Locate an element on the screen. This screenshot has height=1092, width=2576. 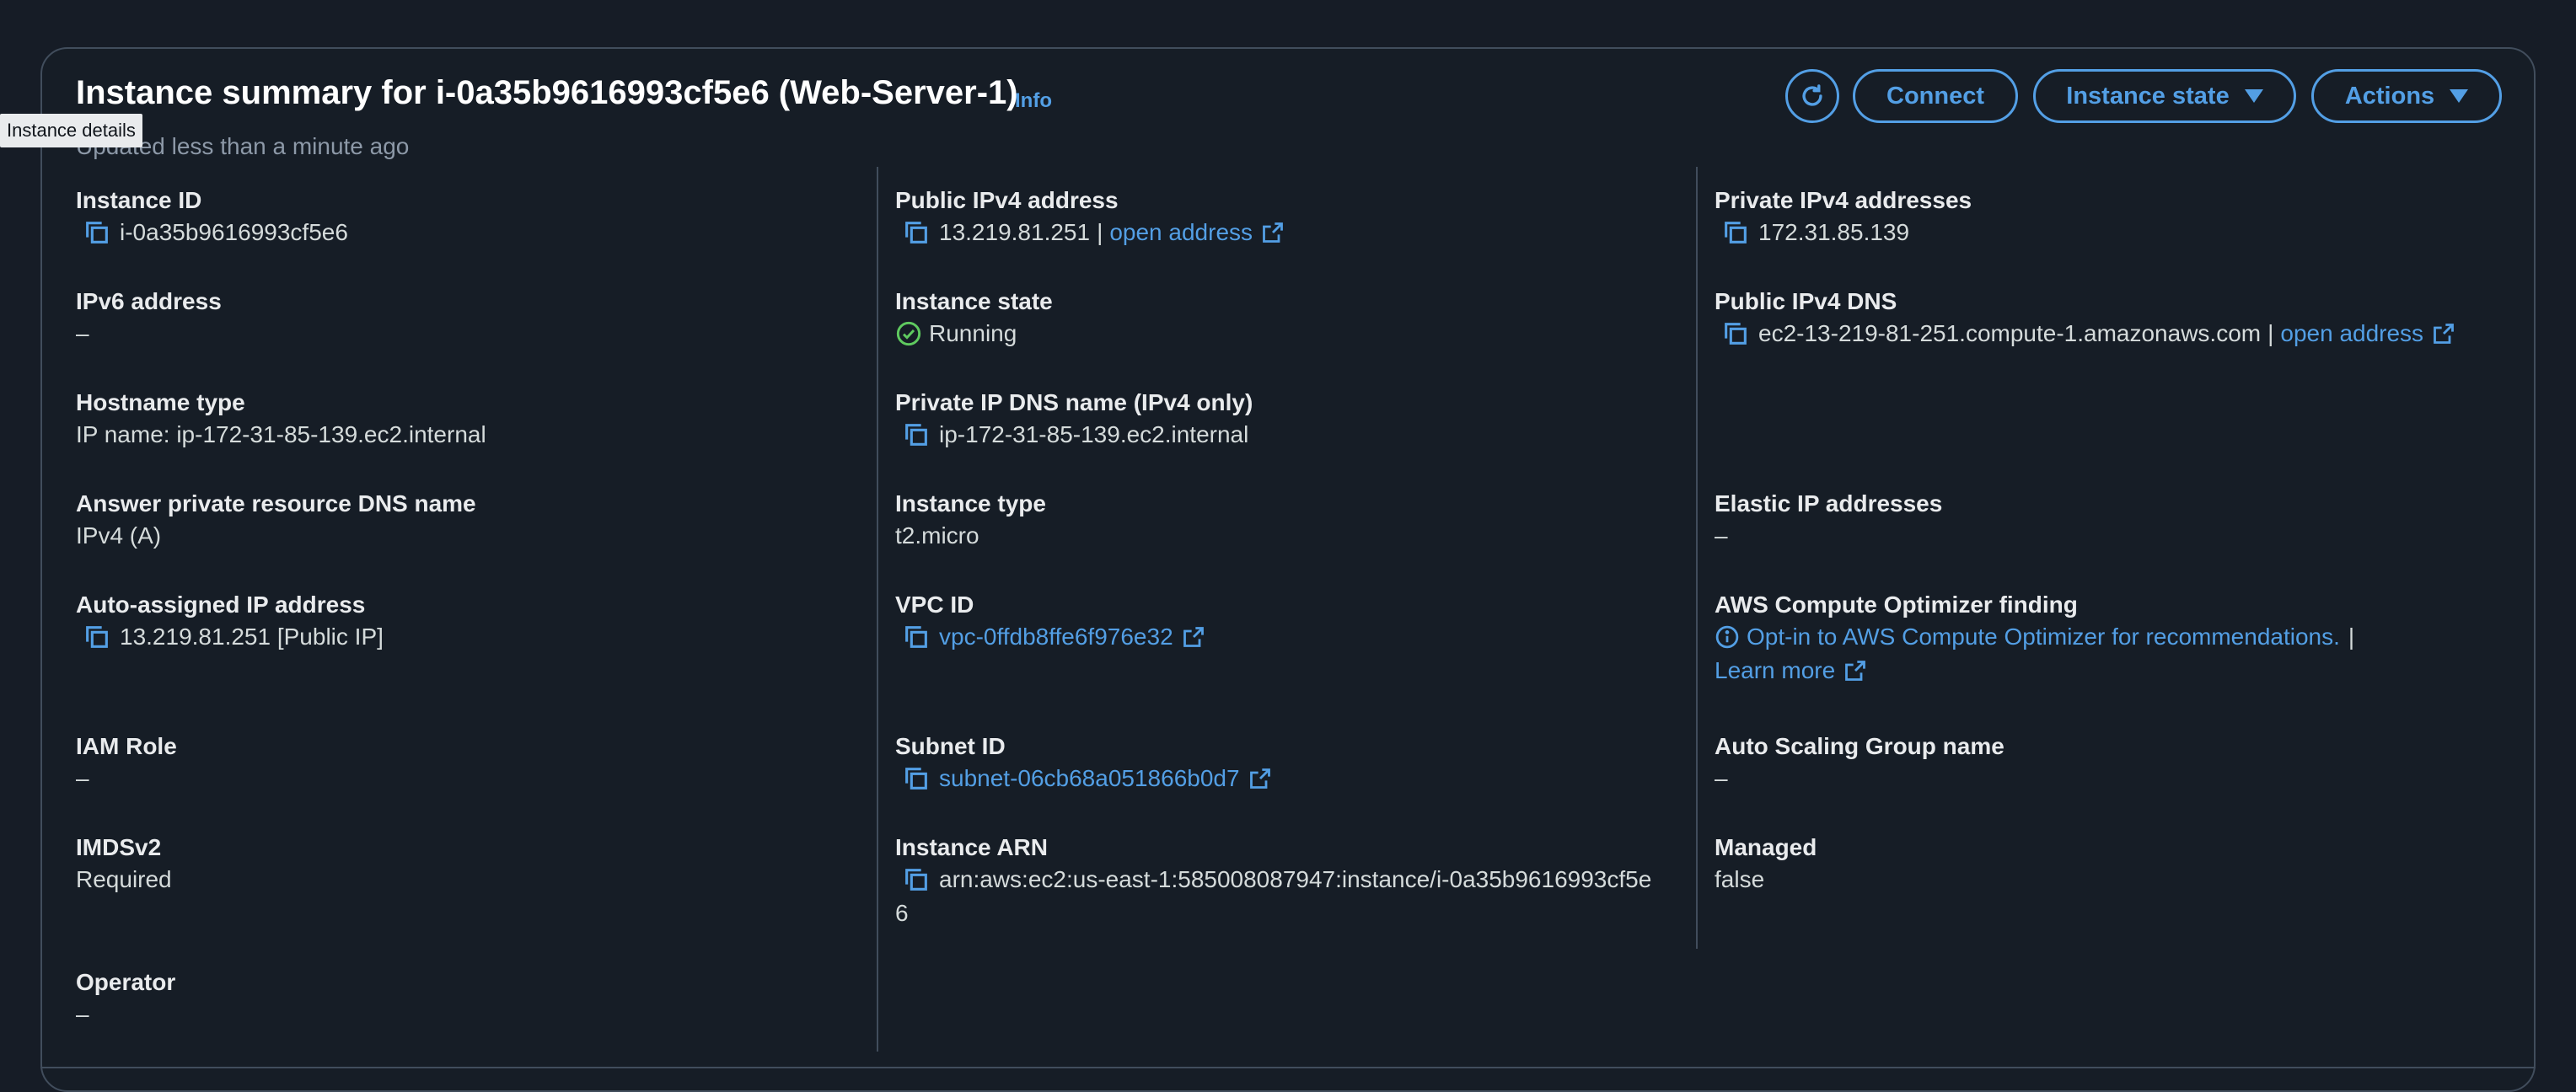
vpc-id-field: VPC ID vpc-0ffdb8ffe6f976e32 is located at coordinates (1050, 622).